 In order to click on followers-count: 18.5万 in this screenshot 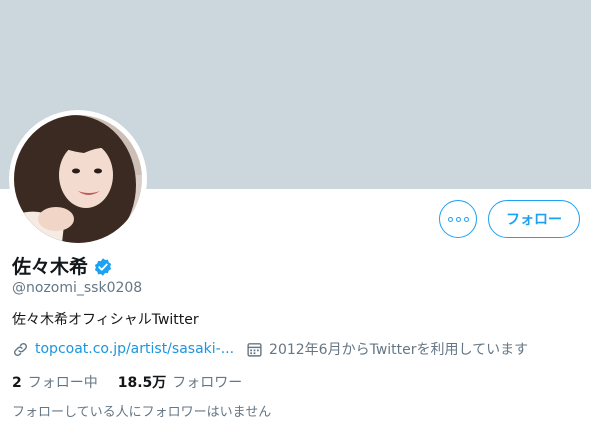, I will do `click(142, 383)`.